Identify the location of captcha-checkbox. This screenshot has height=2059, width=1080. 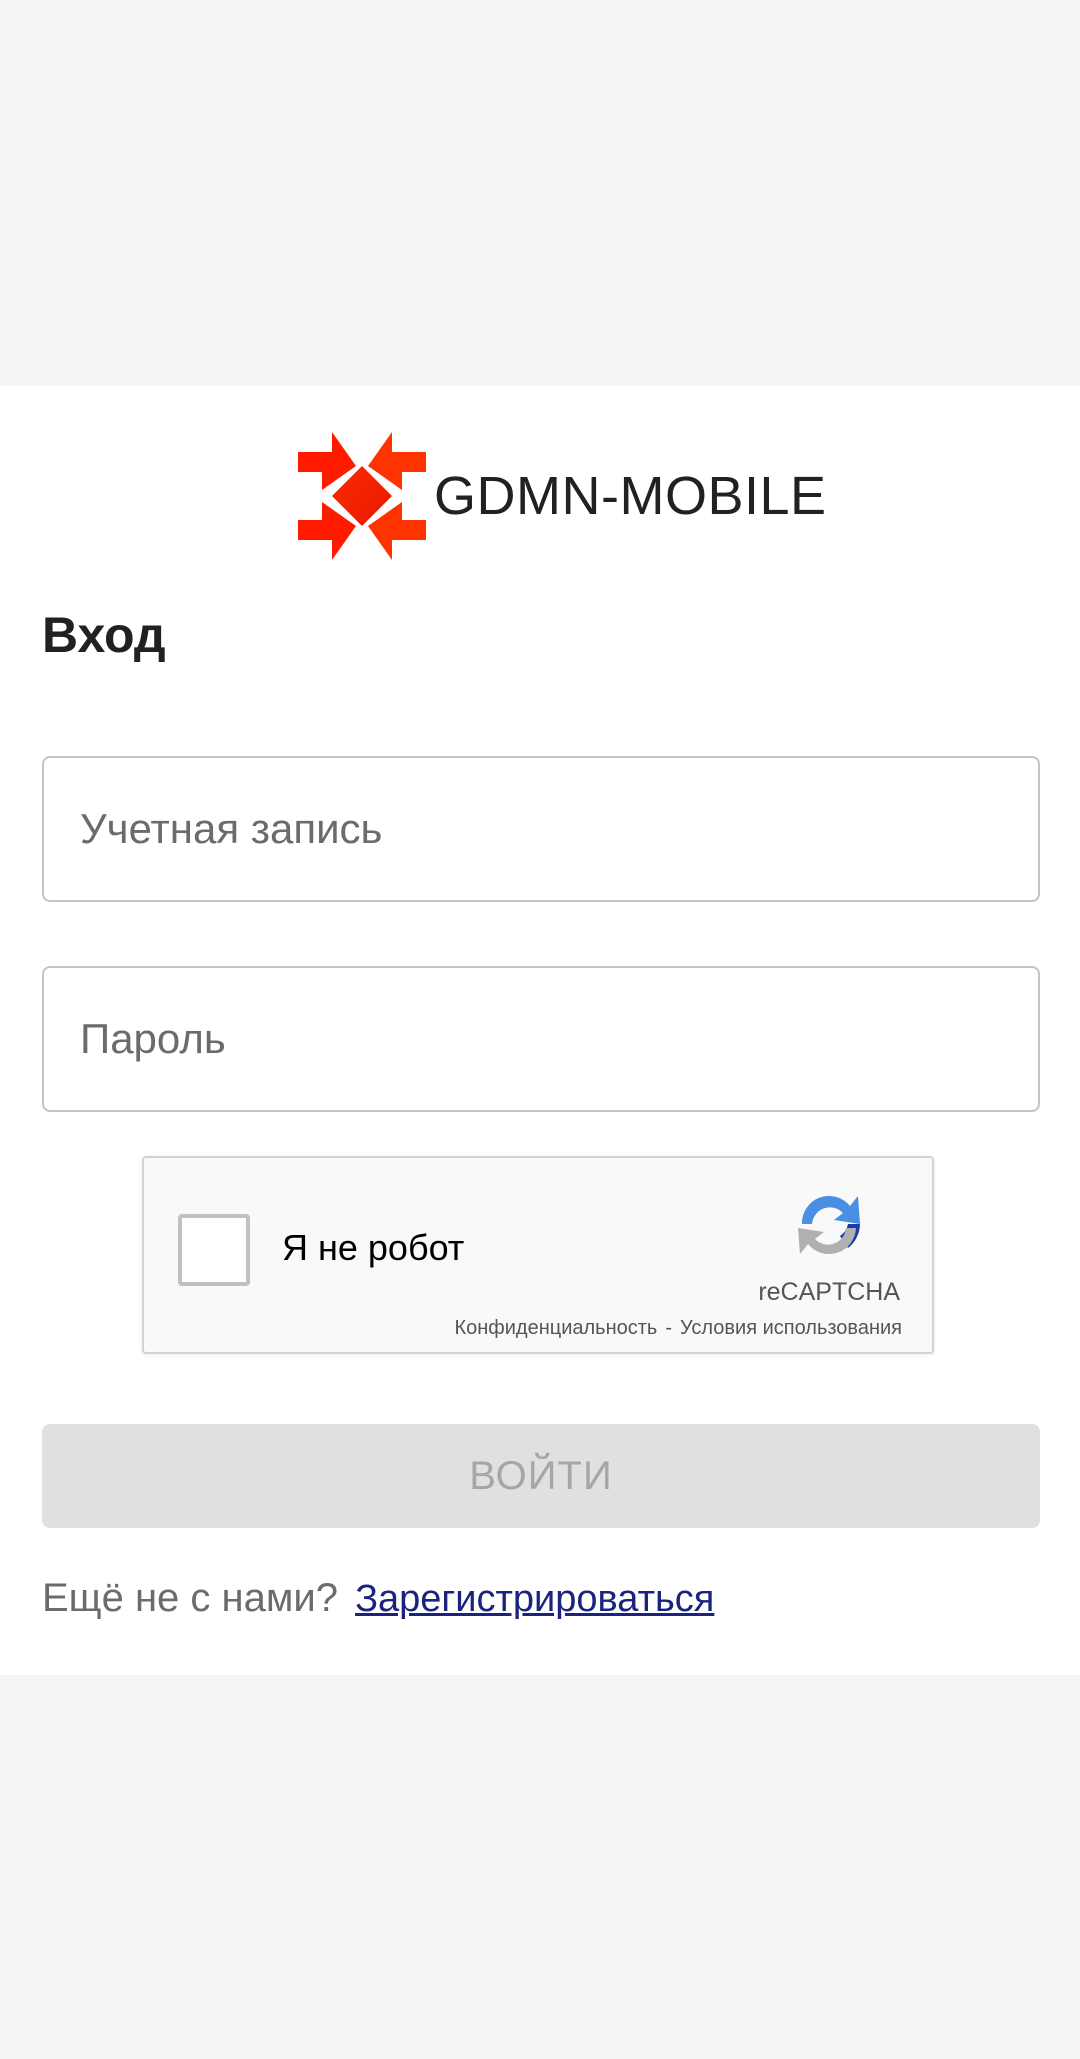
(214, 1250).